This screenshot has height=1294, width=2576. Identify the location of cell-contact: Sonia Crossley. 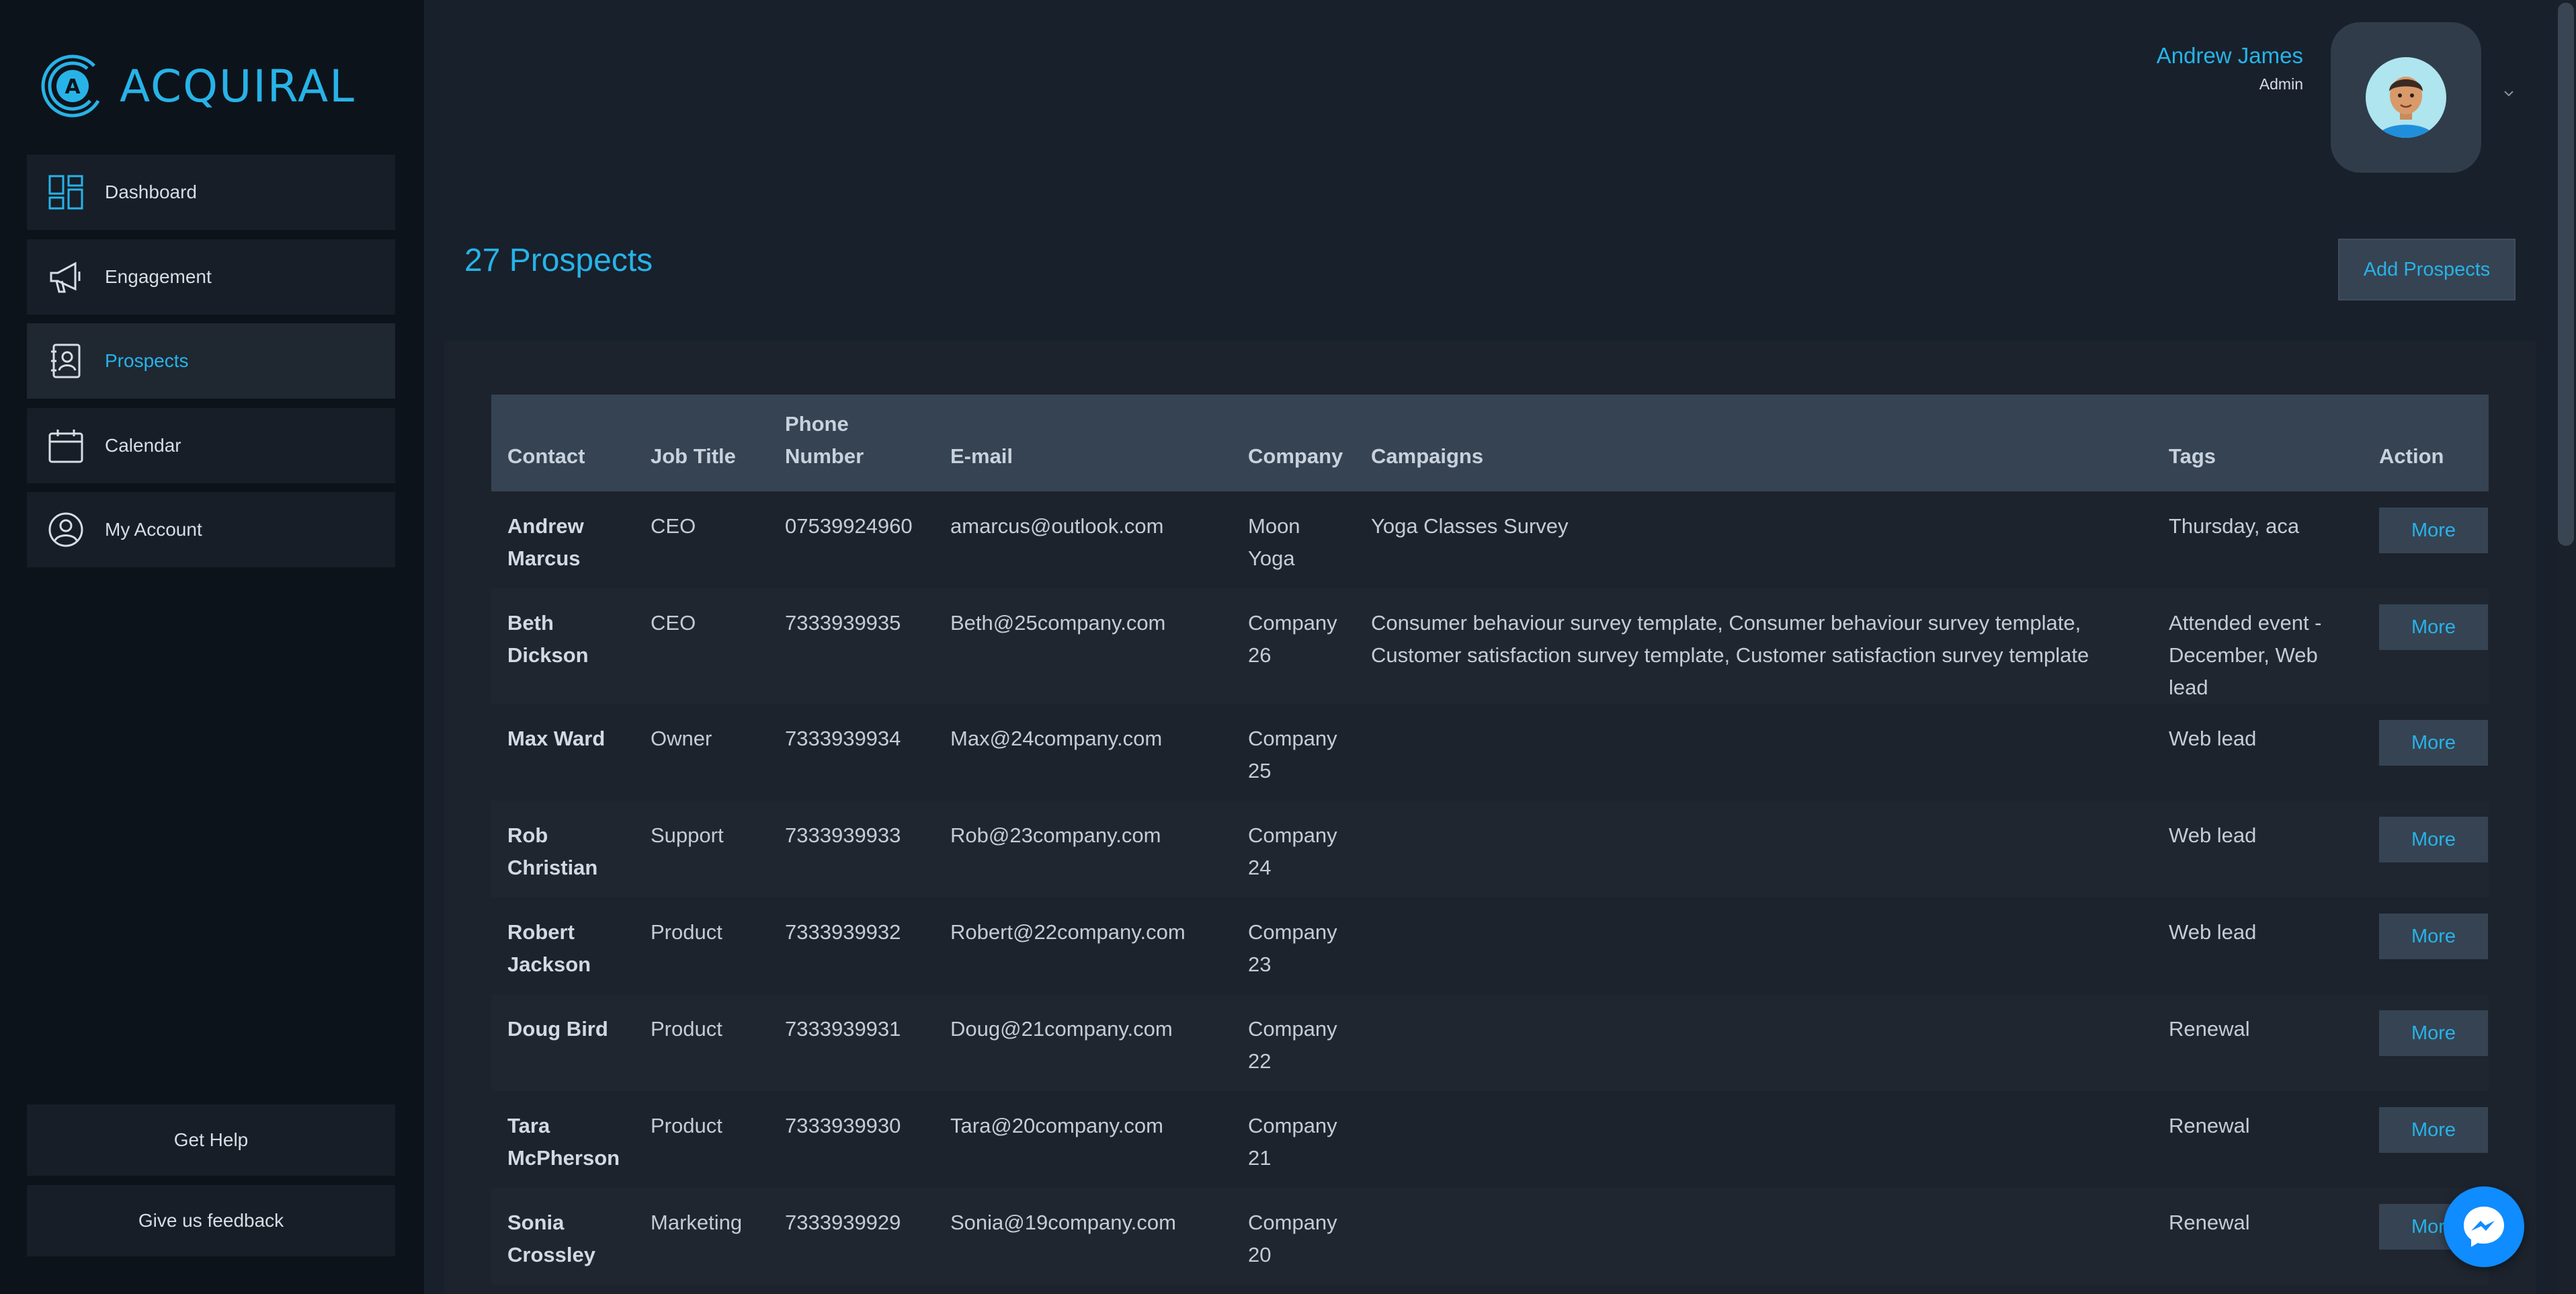
(551, 1238).